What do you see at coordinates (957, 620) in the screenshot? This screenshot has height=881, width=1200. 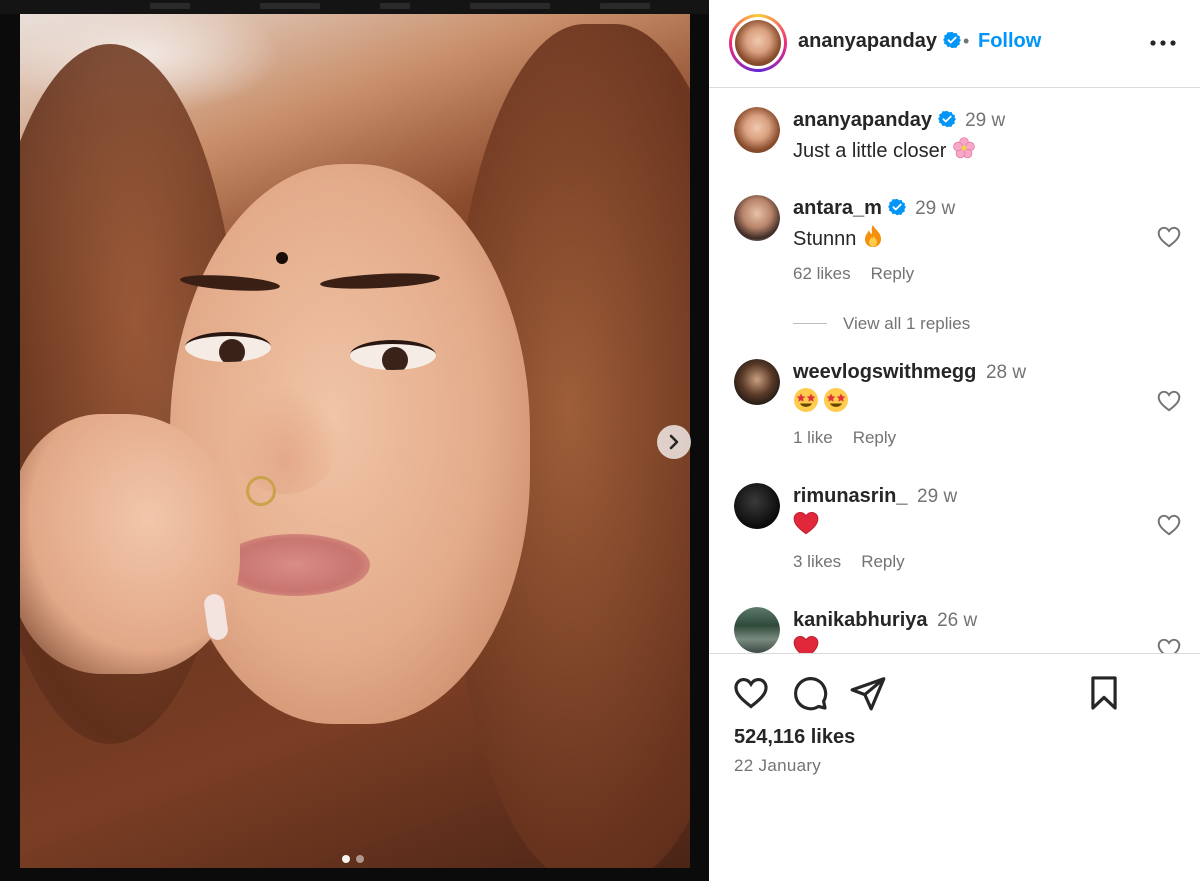 I see `comment-time: 26 w` at bounding box center [957, 620].